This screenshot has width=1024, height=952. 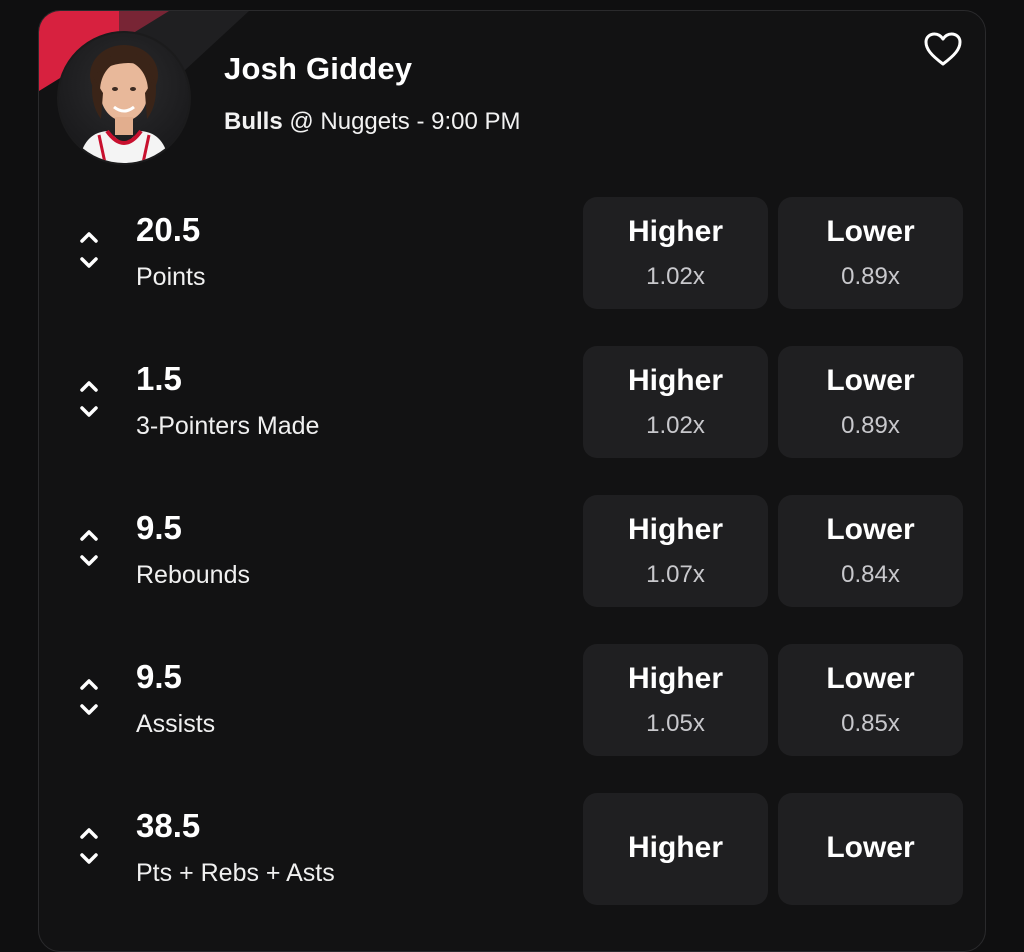 What do you see at coordinates (168, 229) in the screenshot?
I see `prop-line-value: 20.5` at bounding box center [168, 229].